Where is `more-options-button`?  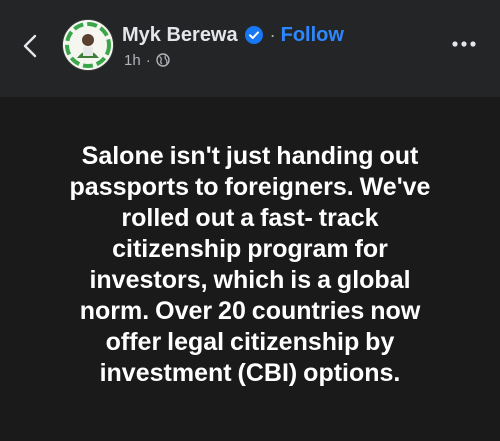 more-options-button is located at coordinates (464, 44).